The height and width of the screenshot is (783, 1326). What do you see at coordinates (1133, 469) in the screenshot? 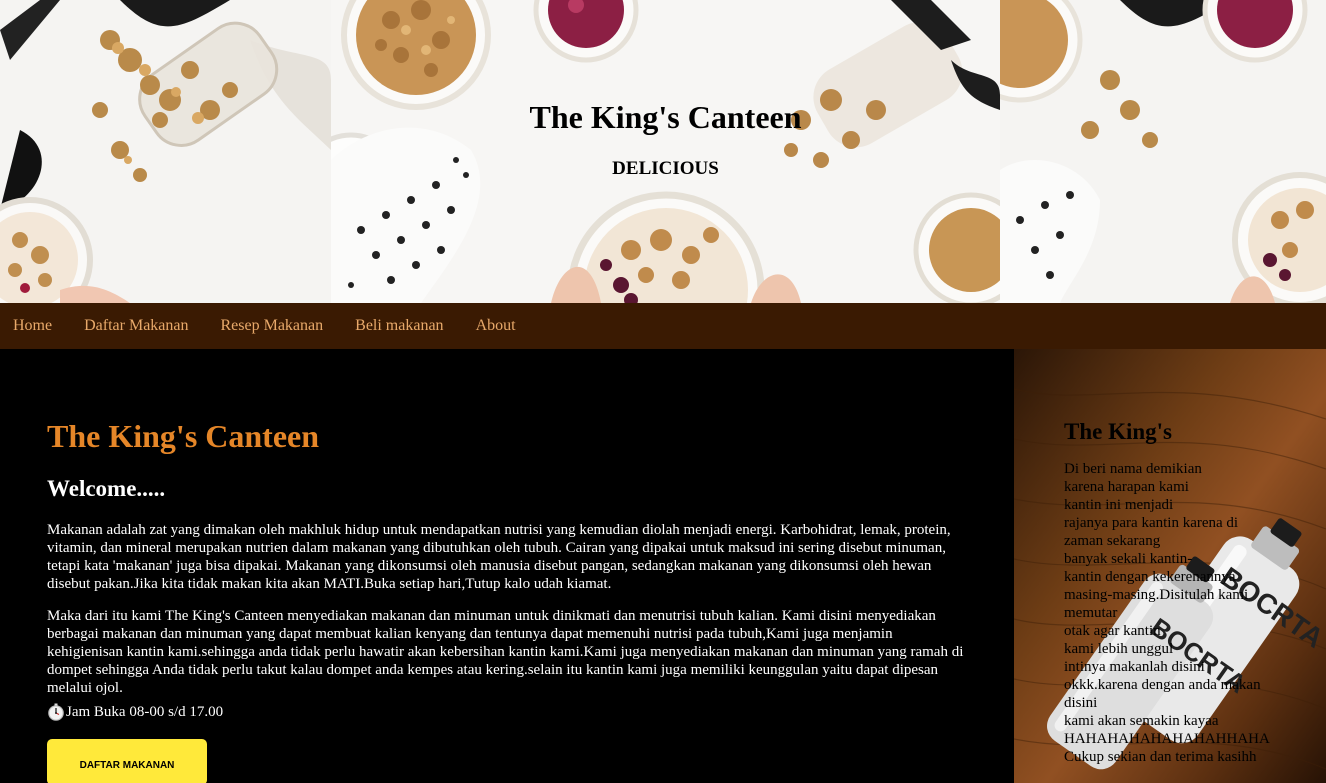
I see `sidebar-line: Di beri nama demikian` at bounding box center [1133, 469].